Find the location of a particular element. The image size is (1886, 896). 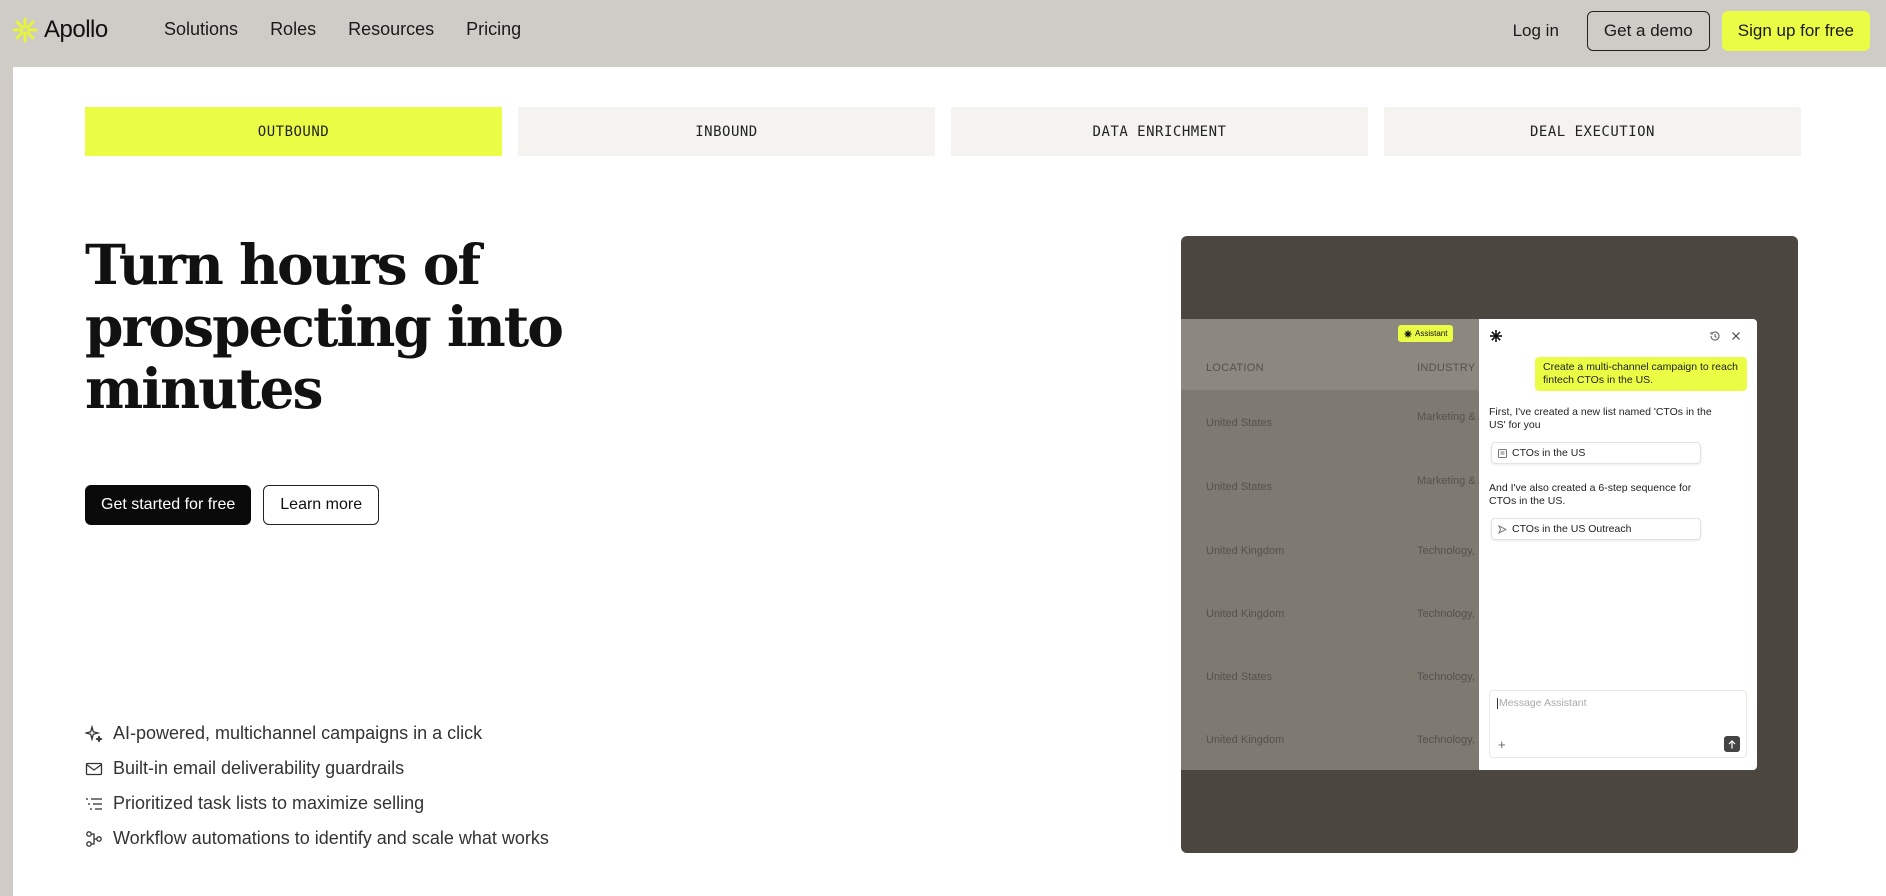

message-placeholder-text: Message Assistant is located at coordinates (1543, 703).